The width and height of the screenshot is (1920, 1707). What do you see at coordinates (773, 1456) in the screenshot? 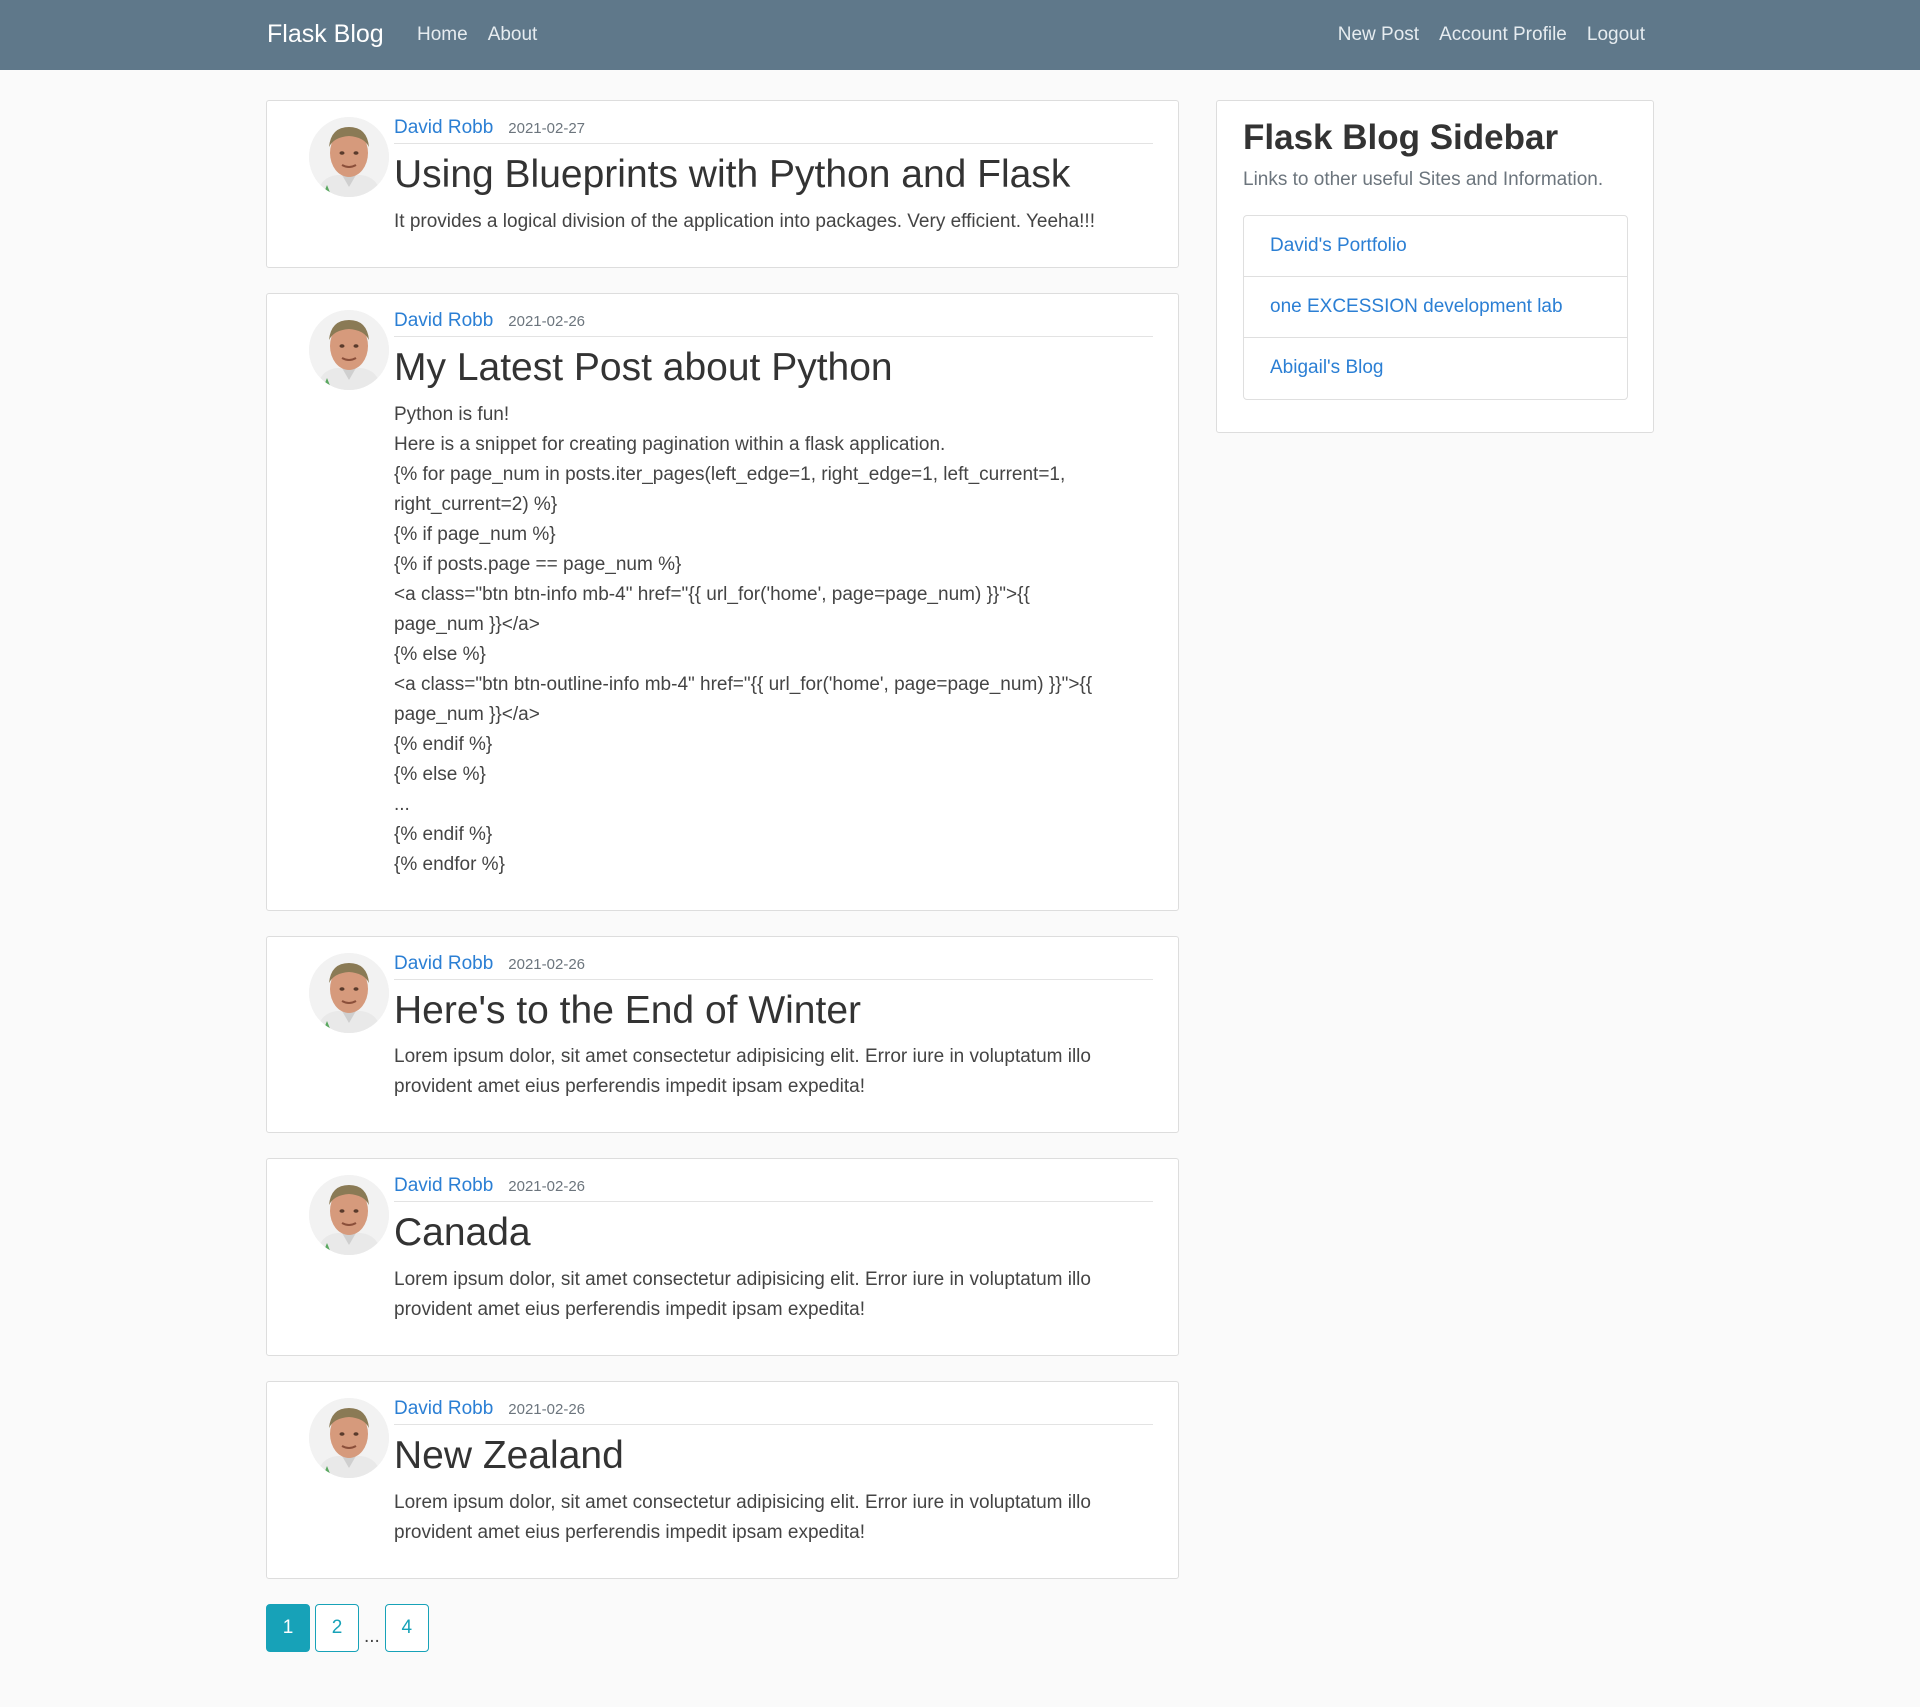
I see `post-title-link: New Zealand` at bounding box center [773, 1456].